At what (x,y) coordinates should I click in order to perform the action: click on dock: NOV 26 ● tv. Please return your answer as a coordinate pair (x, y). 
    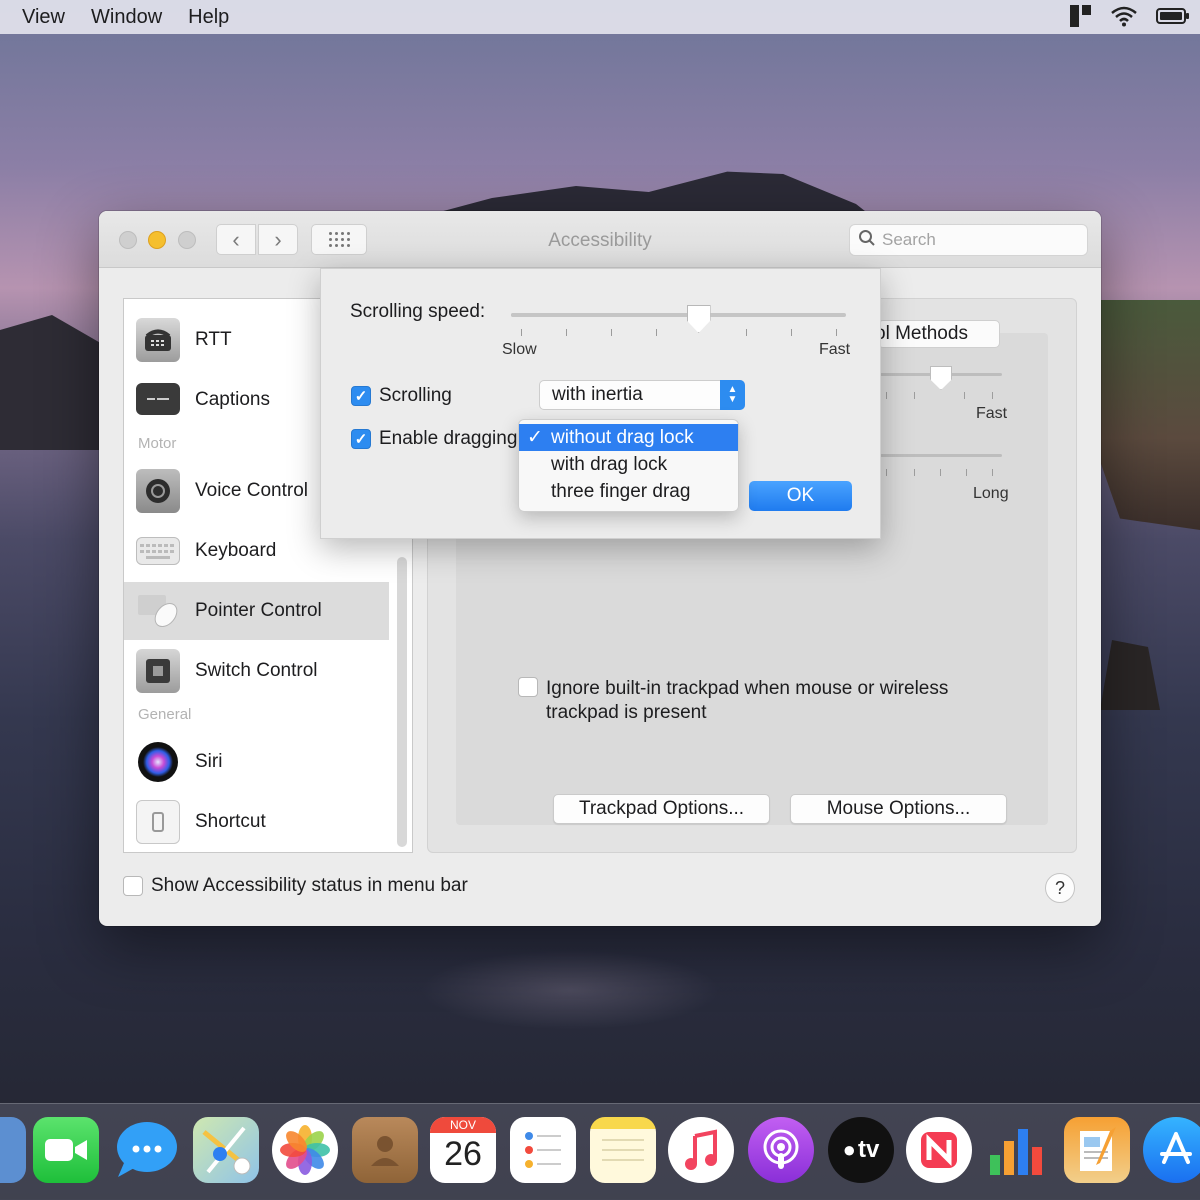
    Looking at the image, I should click on (600, 1151).